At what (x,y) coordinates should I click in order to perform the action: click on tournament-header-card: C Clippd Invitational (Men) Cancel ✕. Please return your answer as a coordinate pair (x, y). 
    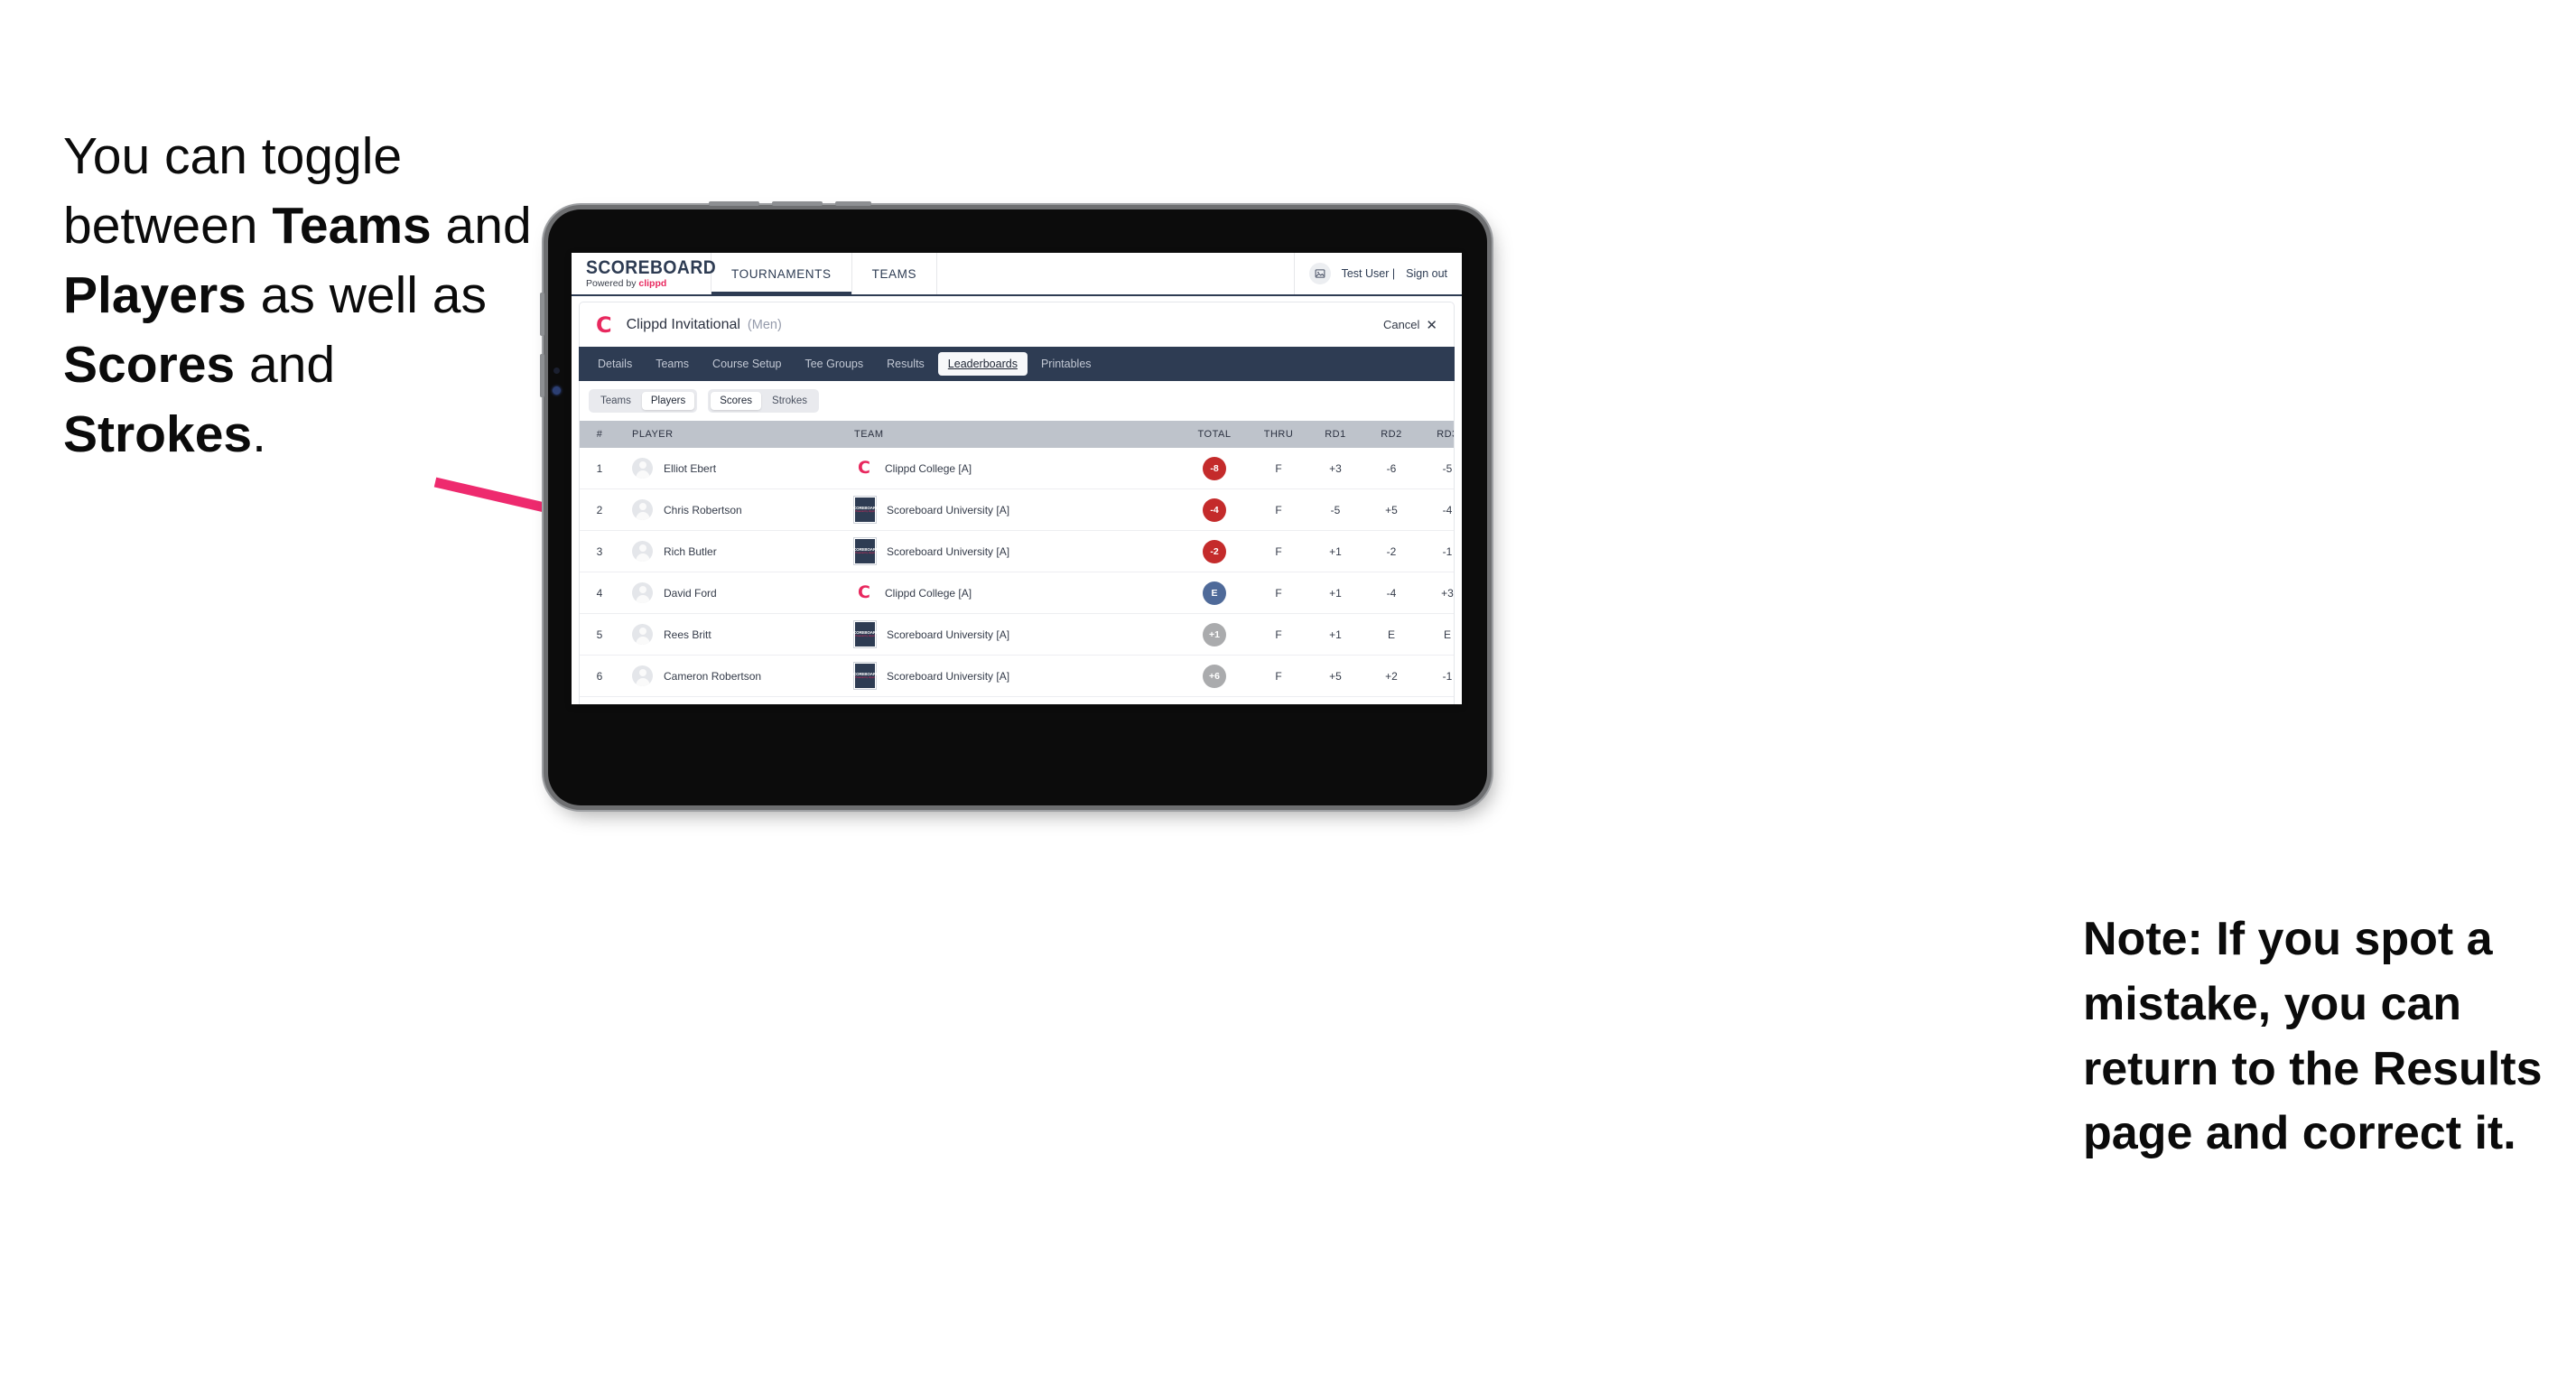
    Looking at the image, I should click on (1017, 324).